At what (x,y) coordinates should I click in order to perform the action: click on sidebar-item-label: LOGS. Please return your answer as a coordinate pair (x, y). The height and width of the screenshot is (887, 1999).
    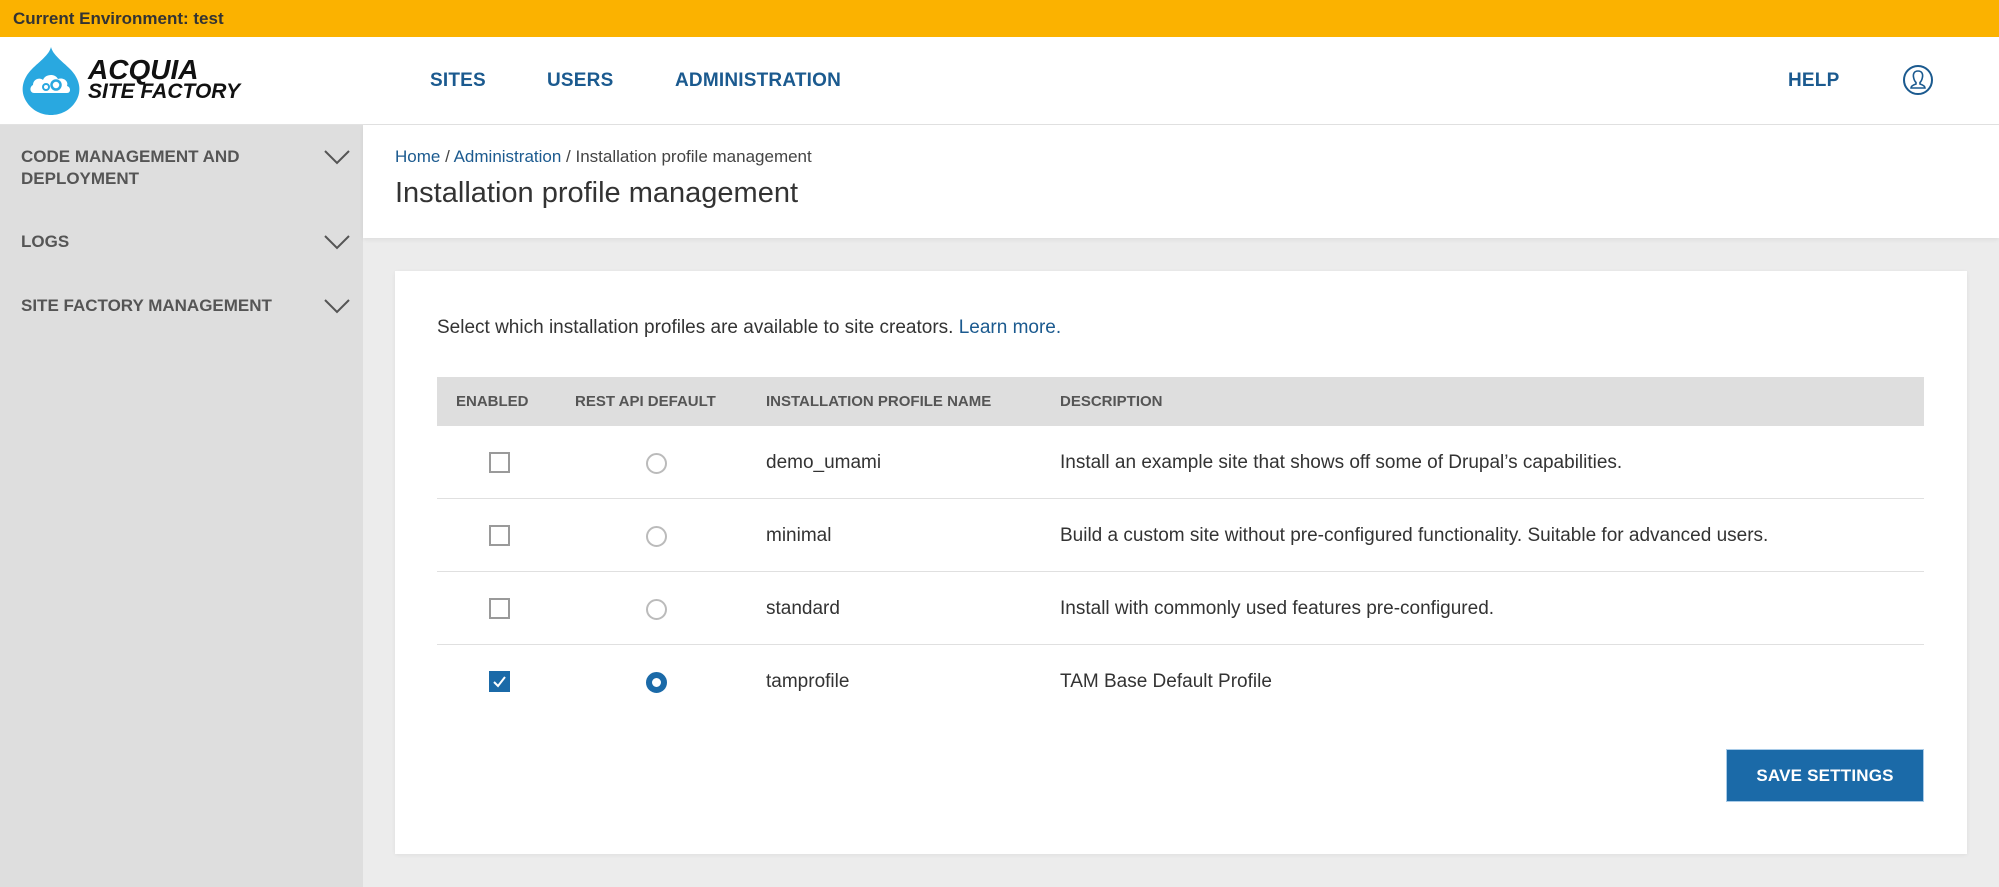
    Looking at the image, I should click on (45, 241).